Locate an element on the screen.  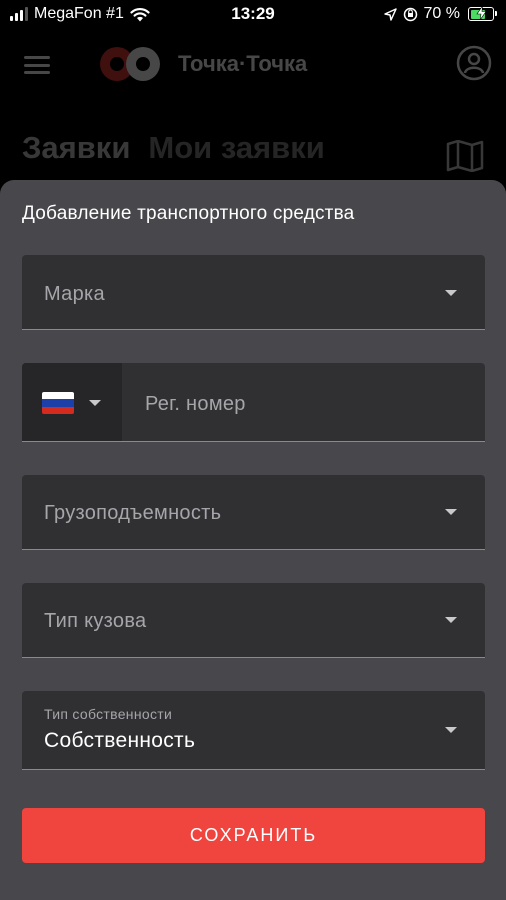
ru-flag-icon is located at coordinates (58, 403).